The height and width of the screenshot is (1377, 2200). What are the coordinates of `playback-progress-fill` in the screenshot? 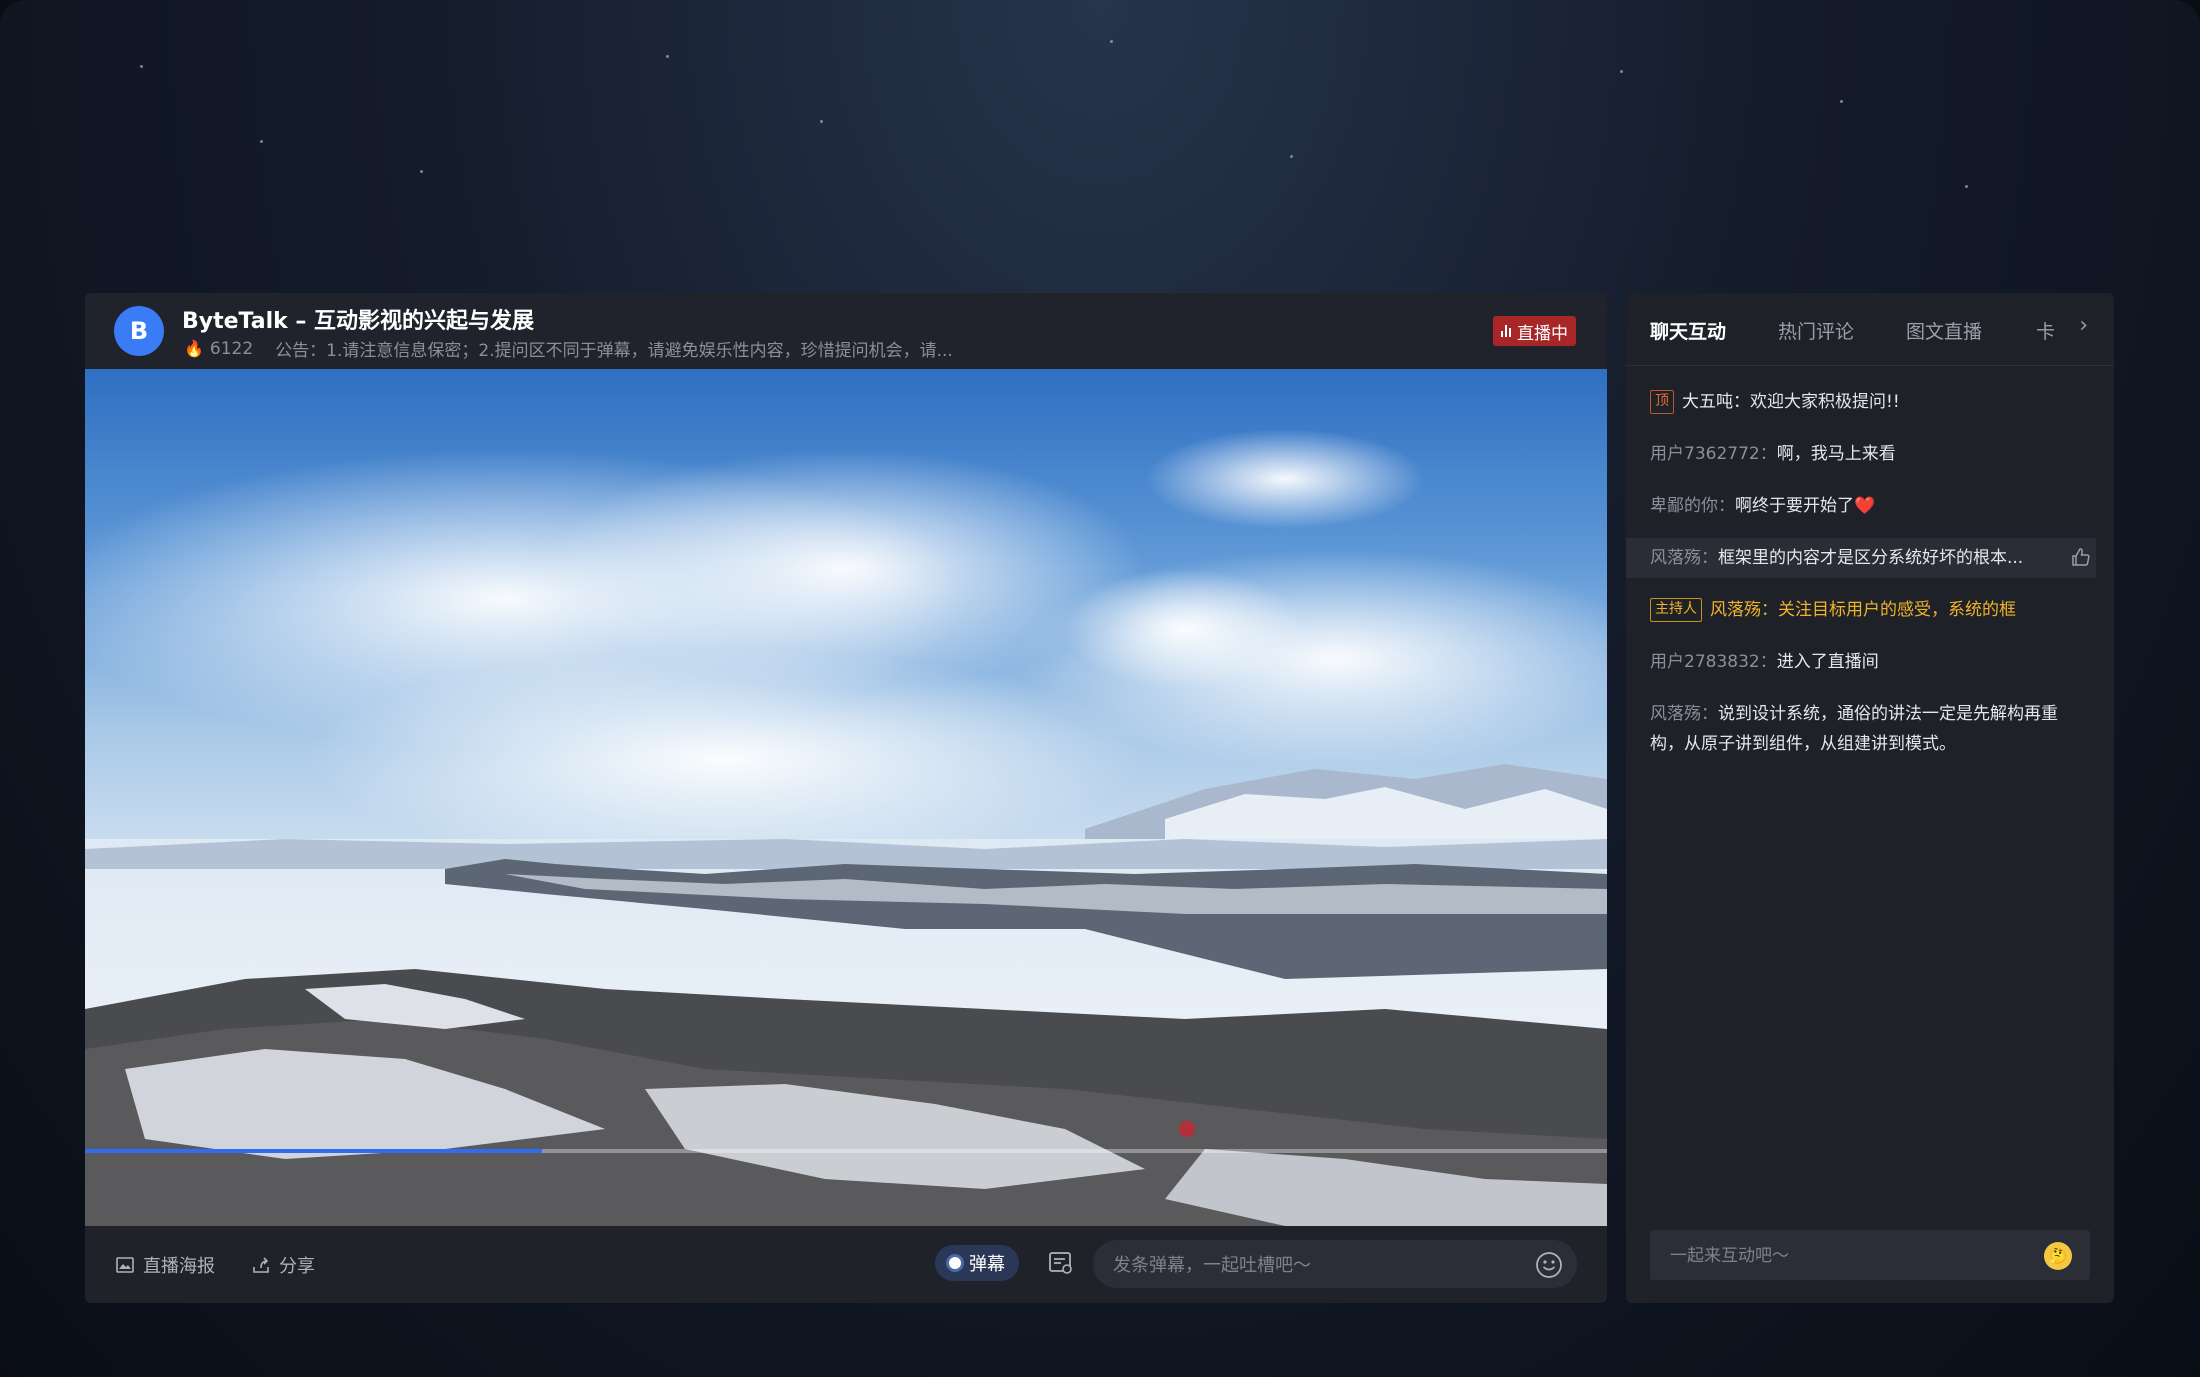 It's located at (313, 1151).